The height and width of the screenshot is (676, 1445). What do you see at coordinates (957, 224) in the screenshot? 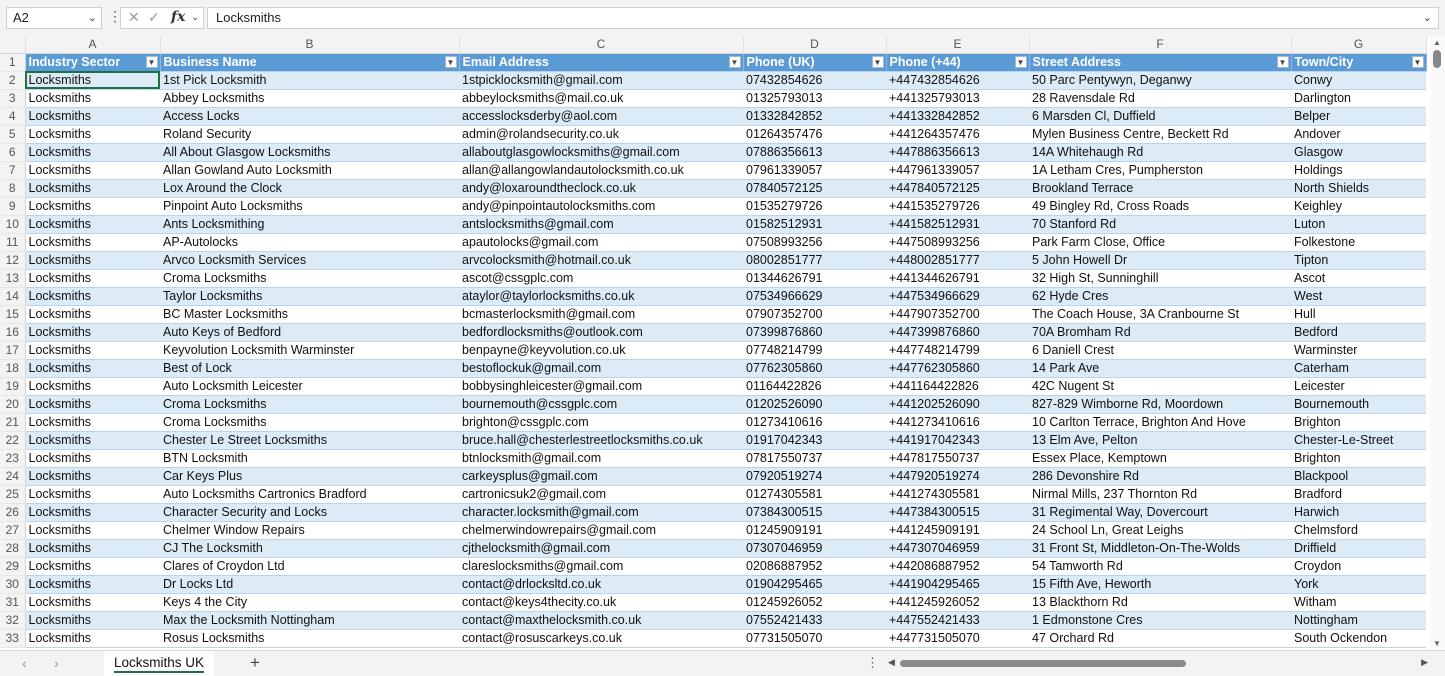
I see `table-cell: +441582512931` at bounding box center [957, 224].